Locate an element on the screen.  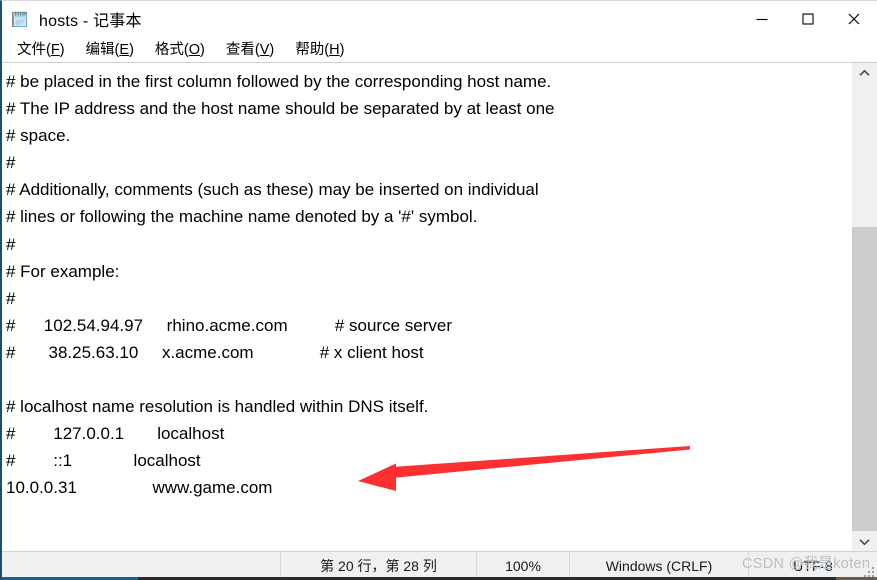
menu-accel-edit: E is located at coordinates (124, 49).